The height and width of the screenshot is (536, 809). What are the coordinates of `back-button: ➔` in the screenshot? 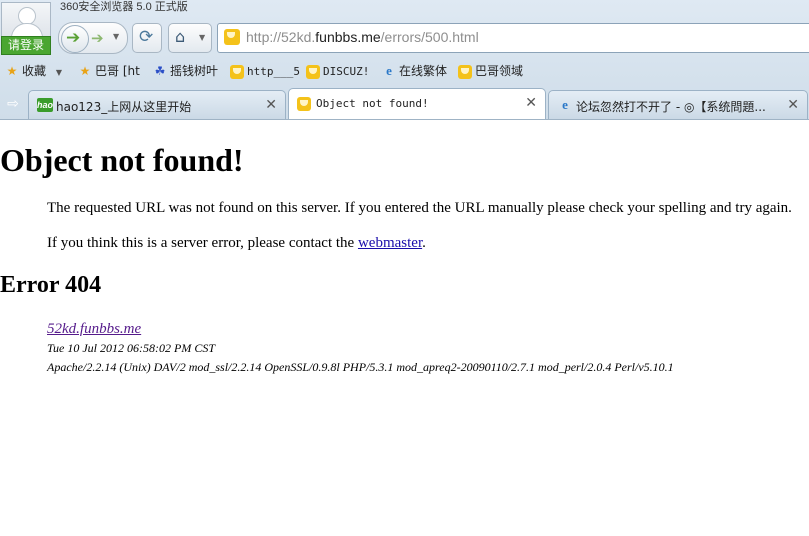 It's located at (75, 39).